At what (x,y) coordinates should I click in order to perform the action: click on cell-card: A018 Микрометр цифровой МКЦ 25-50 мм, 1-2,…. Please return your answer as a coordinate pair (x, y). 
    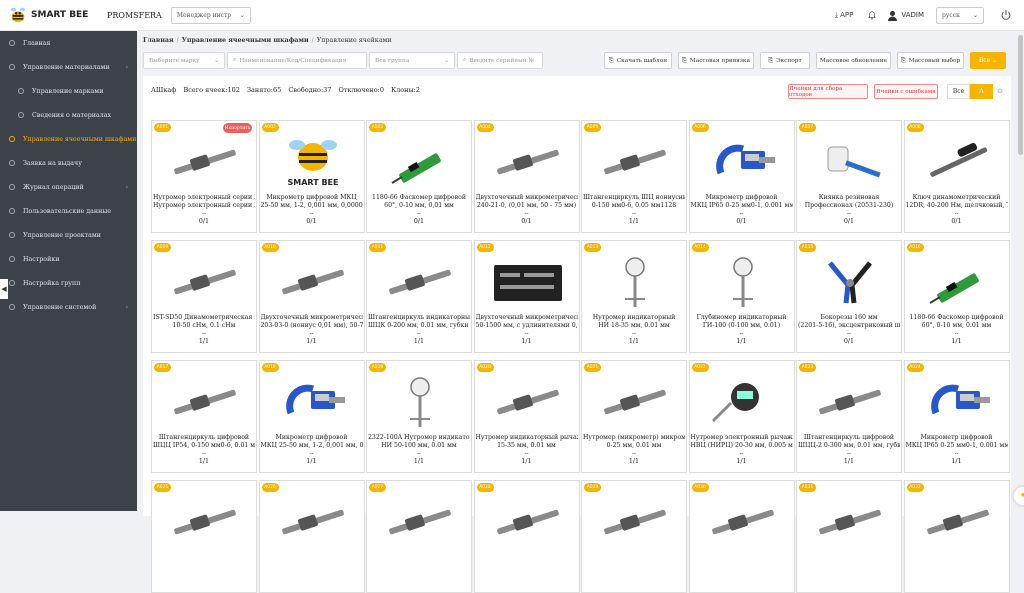
    Looking at the image, I should click on (311, 416).